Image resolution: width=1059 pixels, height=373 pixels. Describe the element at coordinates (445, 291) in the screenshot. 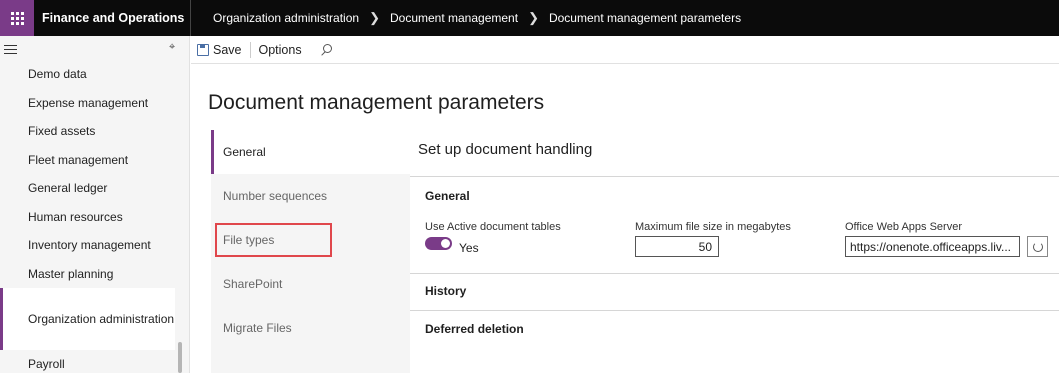

I see `group-history: History` at that location.